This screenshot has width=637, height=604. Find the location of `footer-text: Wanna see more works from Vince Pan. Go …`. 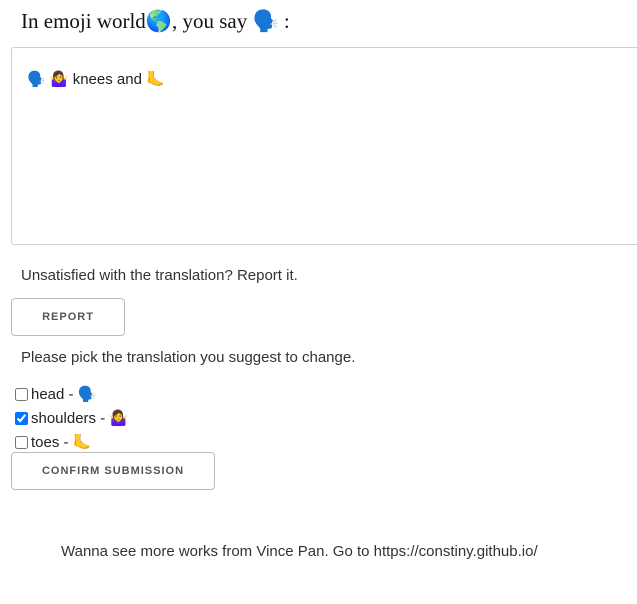

footer-text: Wanna see more works from Vince Pan. Go … is located at coordinates (299, 551).